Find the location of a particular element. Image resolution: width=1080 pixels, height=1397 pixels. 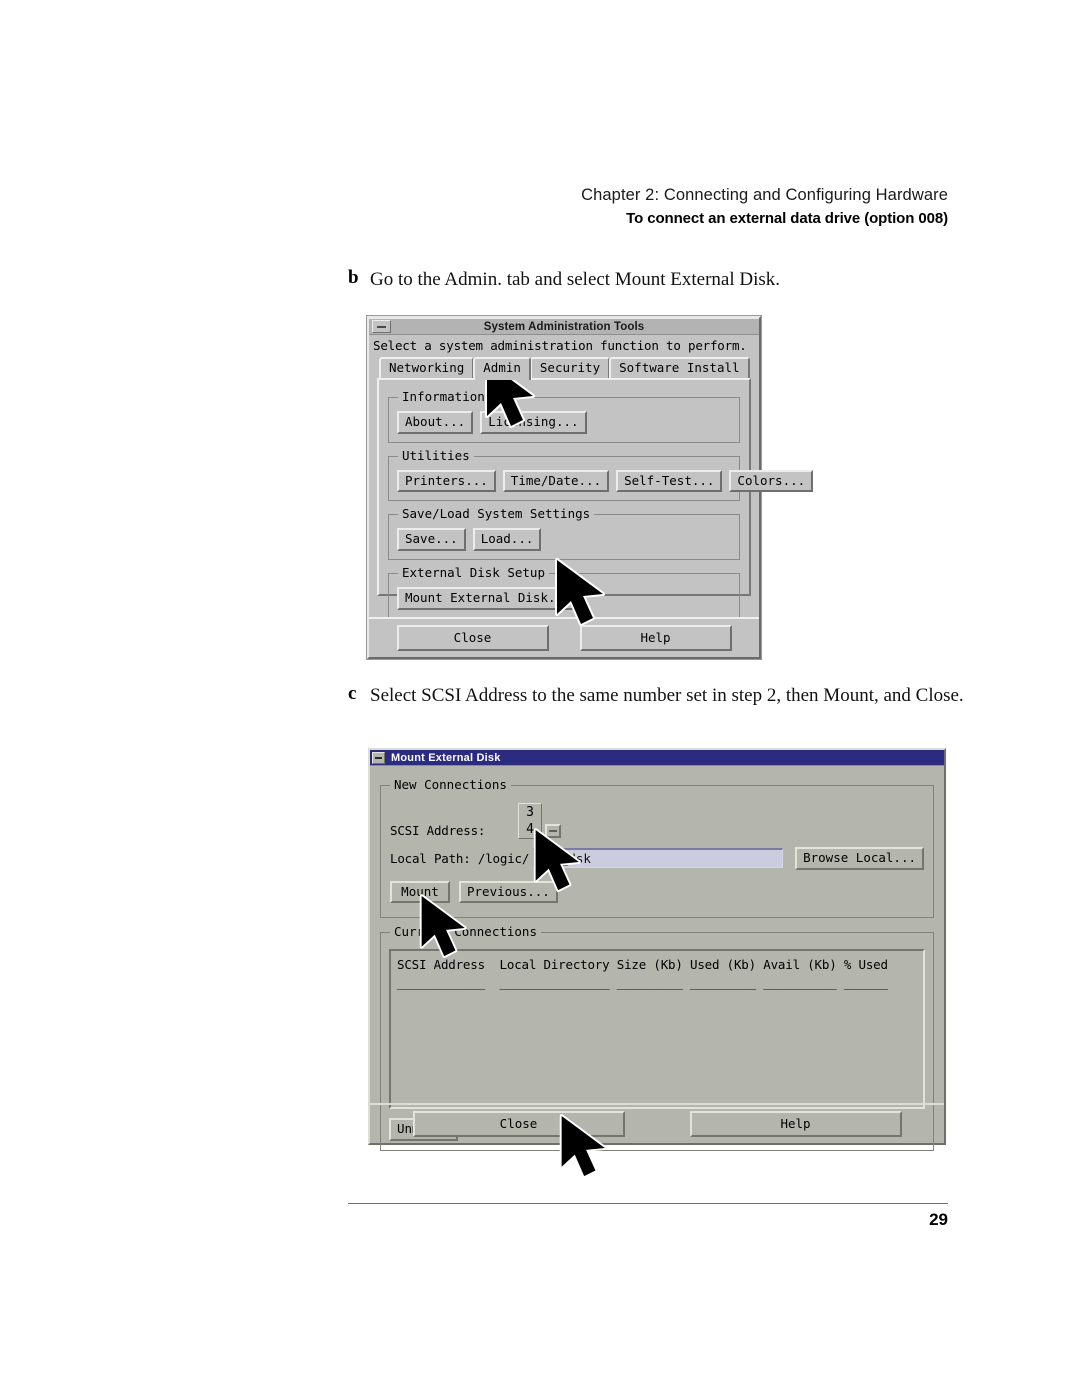

page-number: 29 is located at coordinates (938, 1219).